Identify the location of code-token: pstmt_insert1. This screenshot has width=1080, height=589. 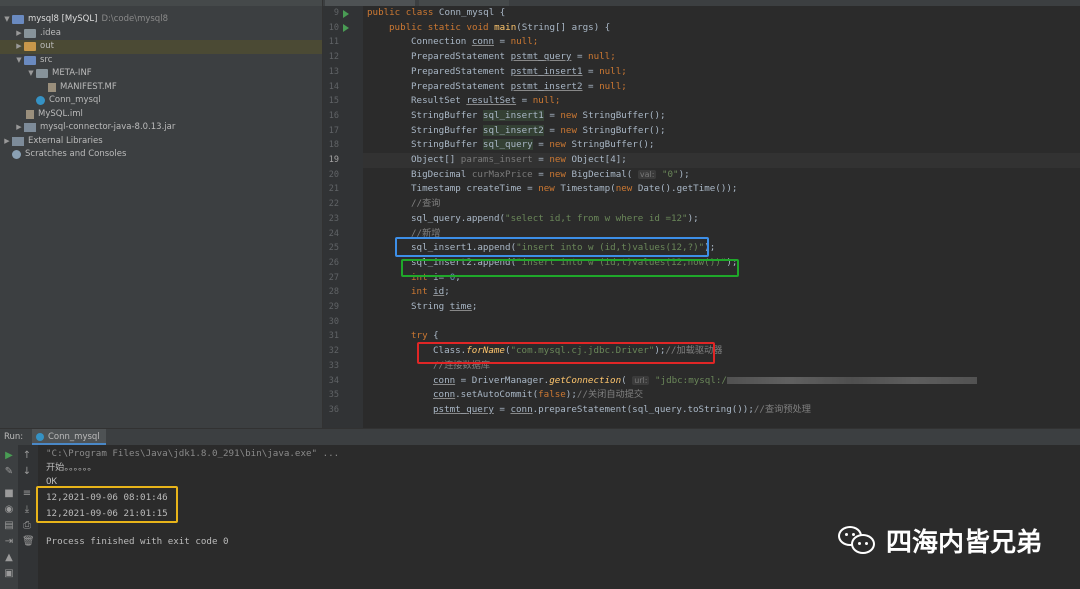
(546, 71).